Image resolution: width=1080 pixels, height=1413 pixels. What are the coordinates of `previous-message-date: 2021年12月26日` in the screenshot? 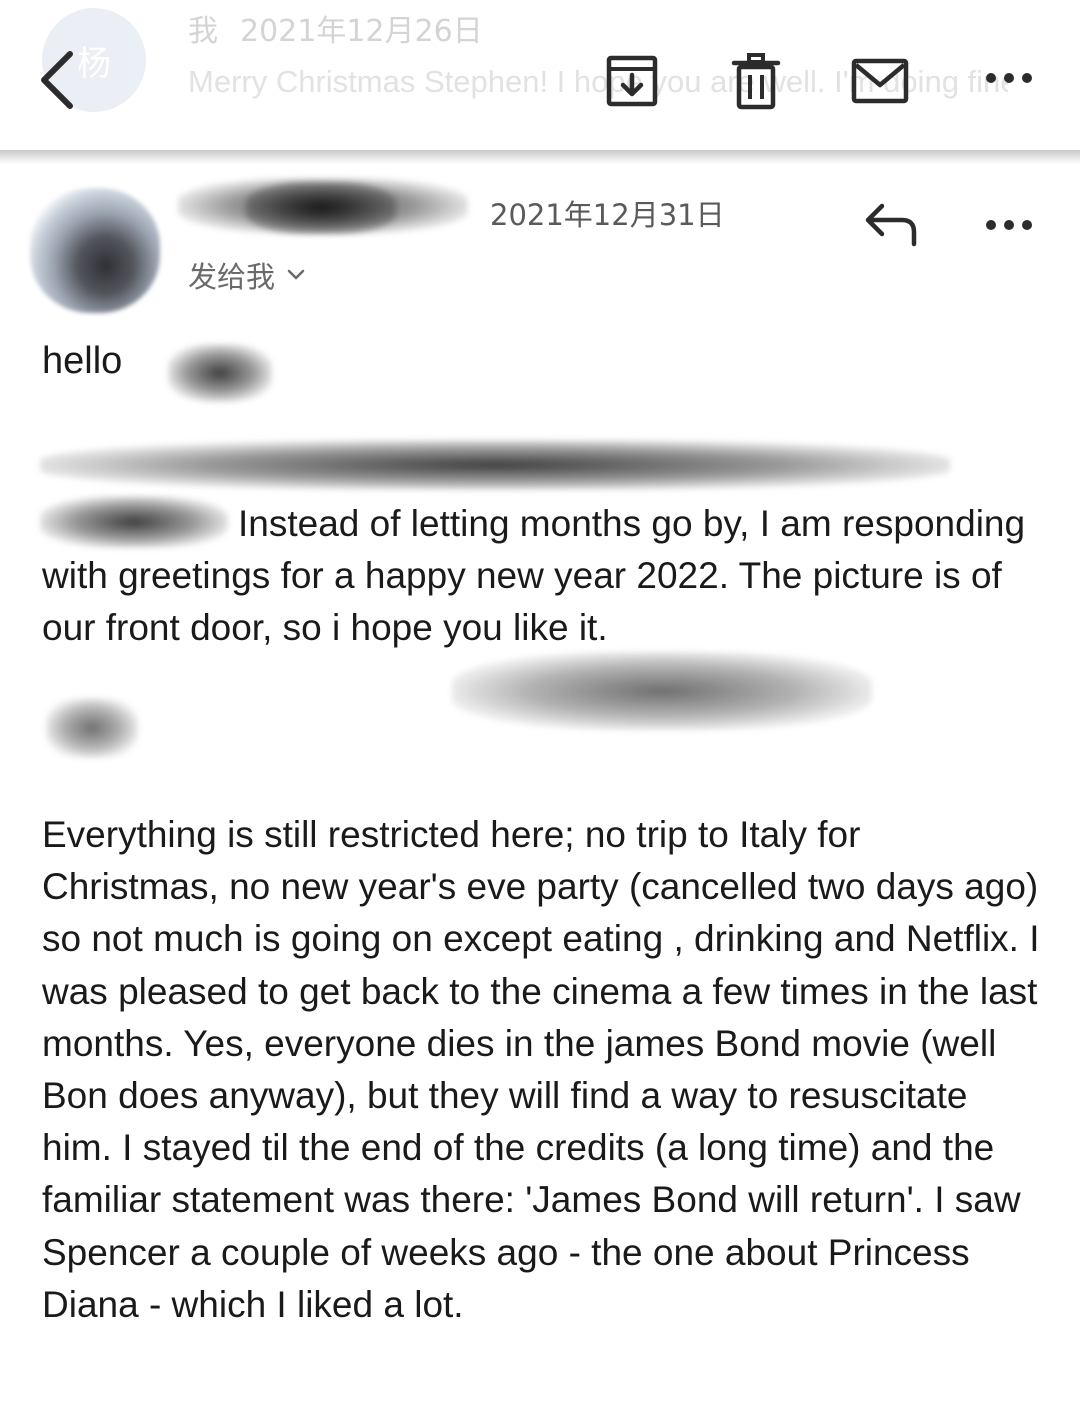 It's located at (361, 31).